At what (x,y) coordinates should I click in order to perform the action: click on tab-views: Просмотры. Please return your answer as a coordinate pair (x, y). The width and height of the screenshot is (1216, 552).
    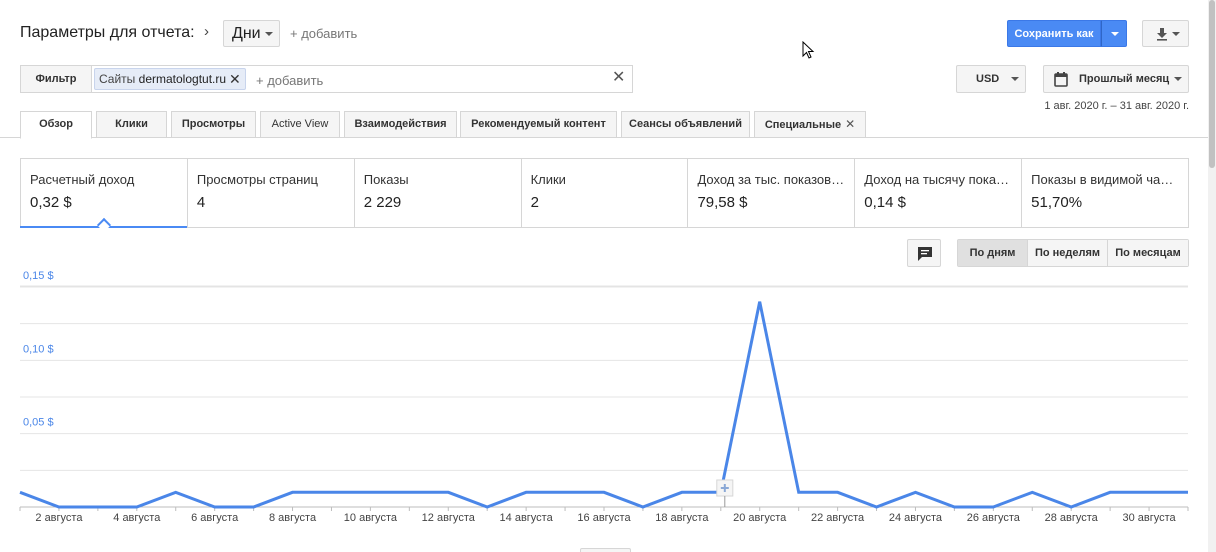
    Looking at the image, I should click on (213, 124).